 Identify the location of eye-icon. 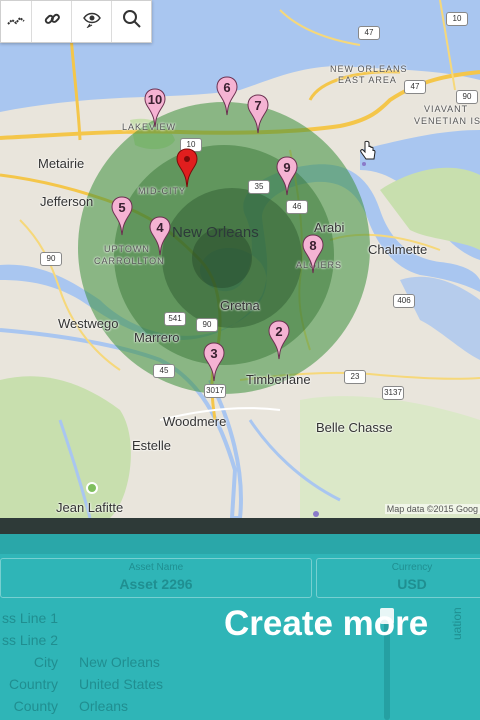
(92, 21).